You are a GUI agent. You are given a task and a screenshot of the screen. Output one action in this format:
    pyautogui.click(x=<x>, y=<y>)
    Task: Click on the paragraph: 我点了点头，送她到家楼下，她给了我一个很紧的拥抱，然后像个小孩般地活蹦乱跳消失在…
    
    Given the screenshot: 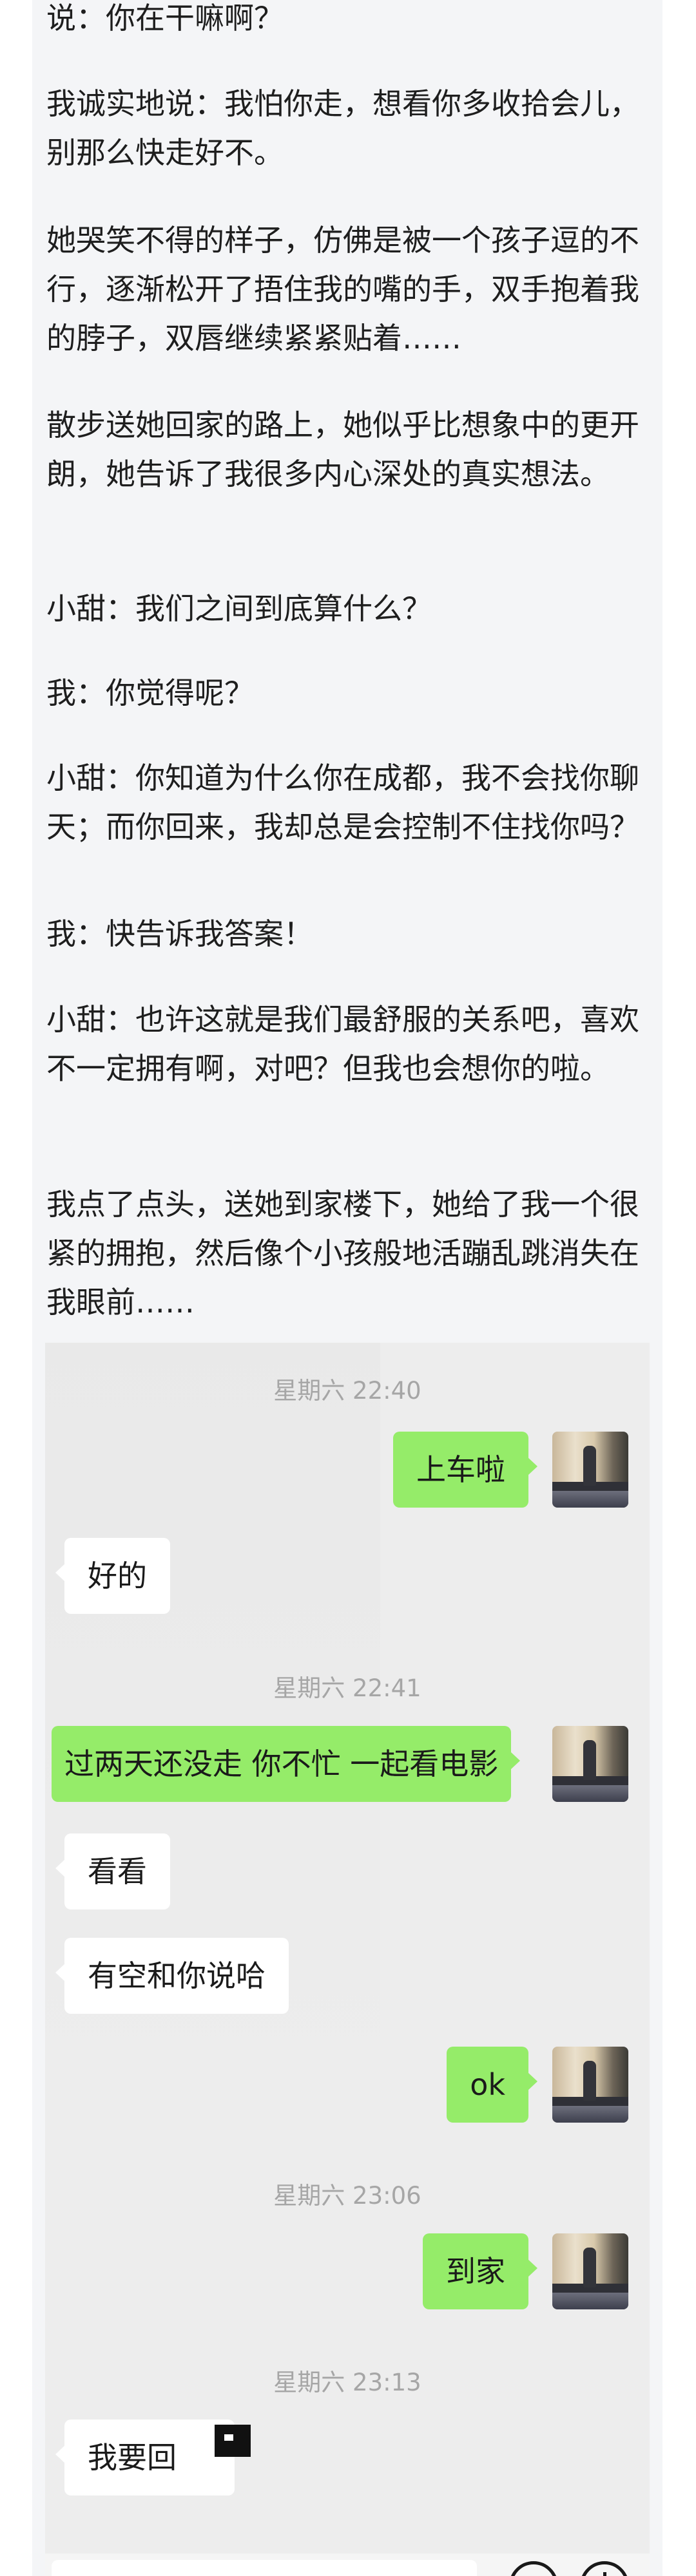 What is the action you would take?
    pyautogui.click(x=342, y=1254)
    